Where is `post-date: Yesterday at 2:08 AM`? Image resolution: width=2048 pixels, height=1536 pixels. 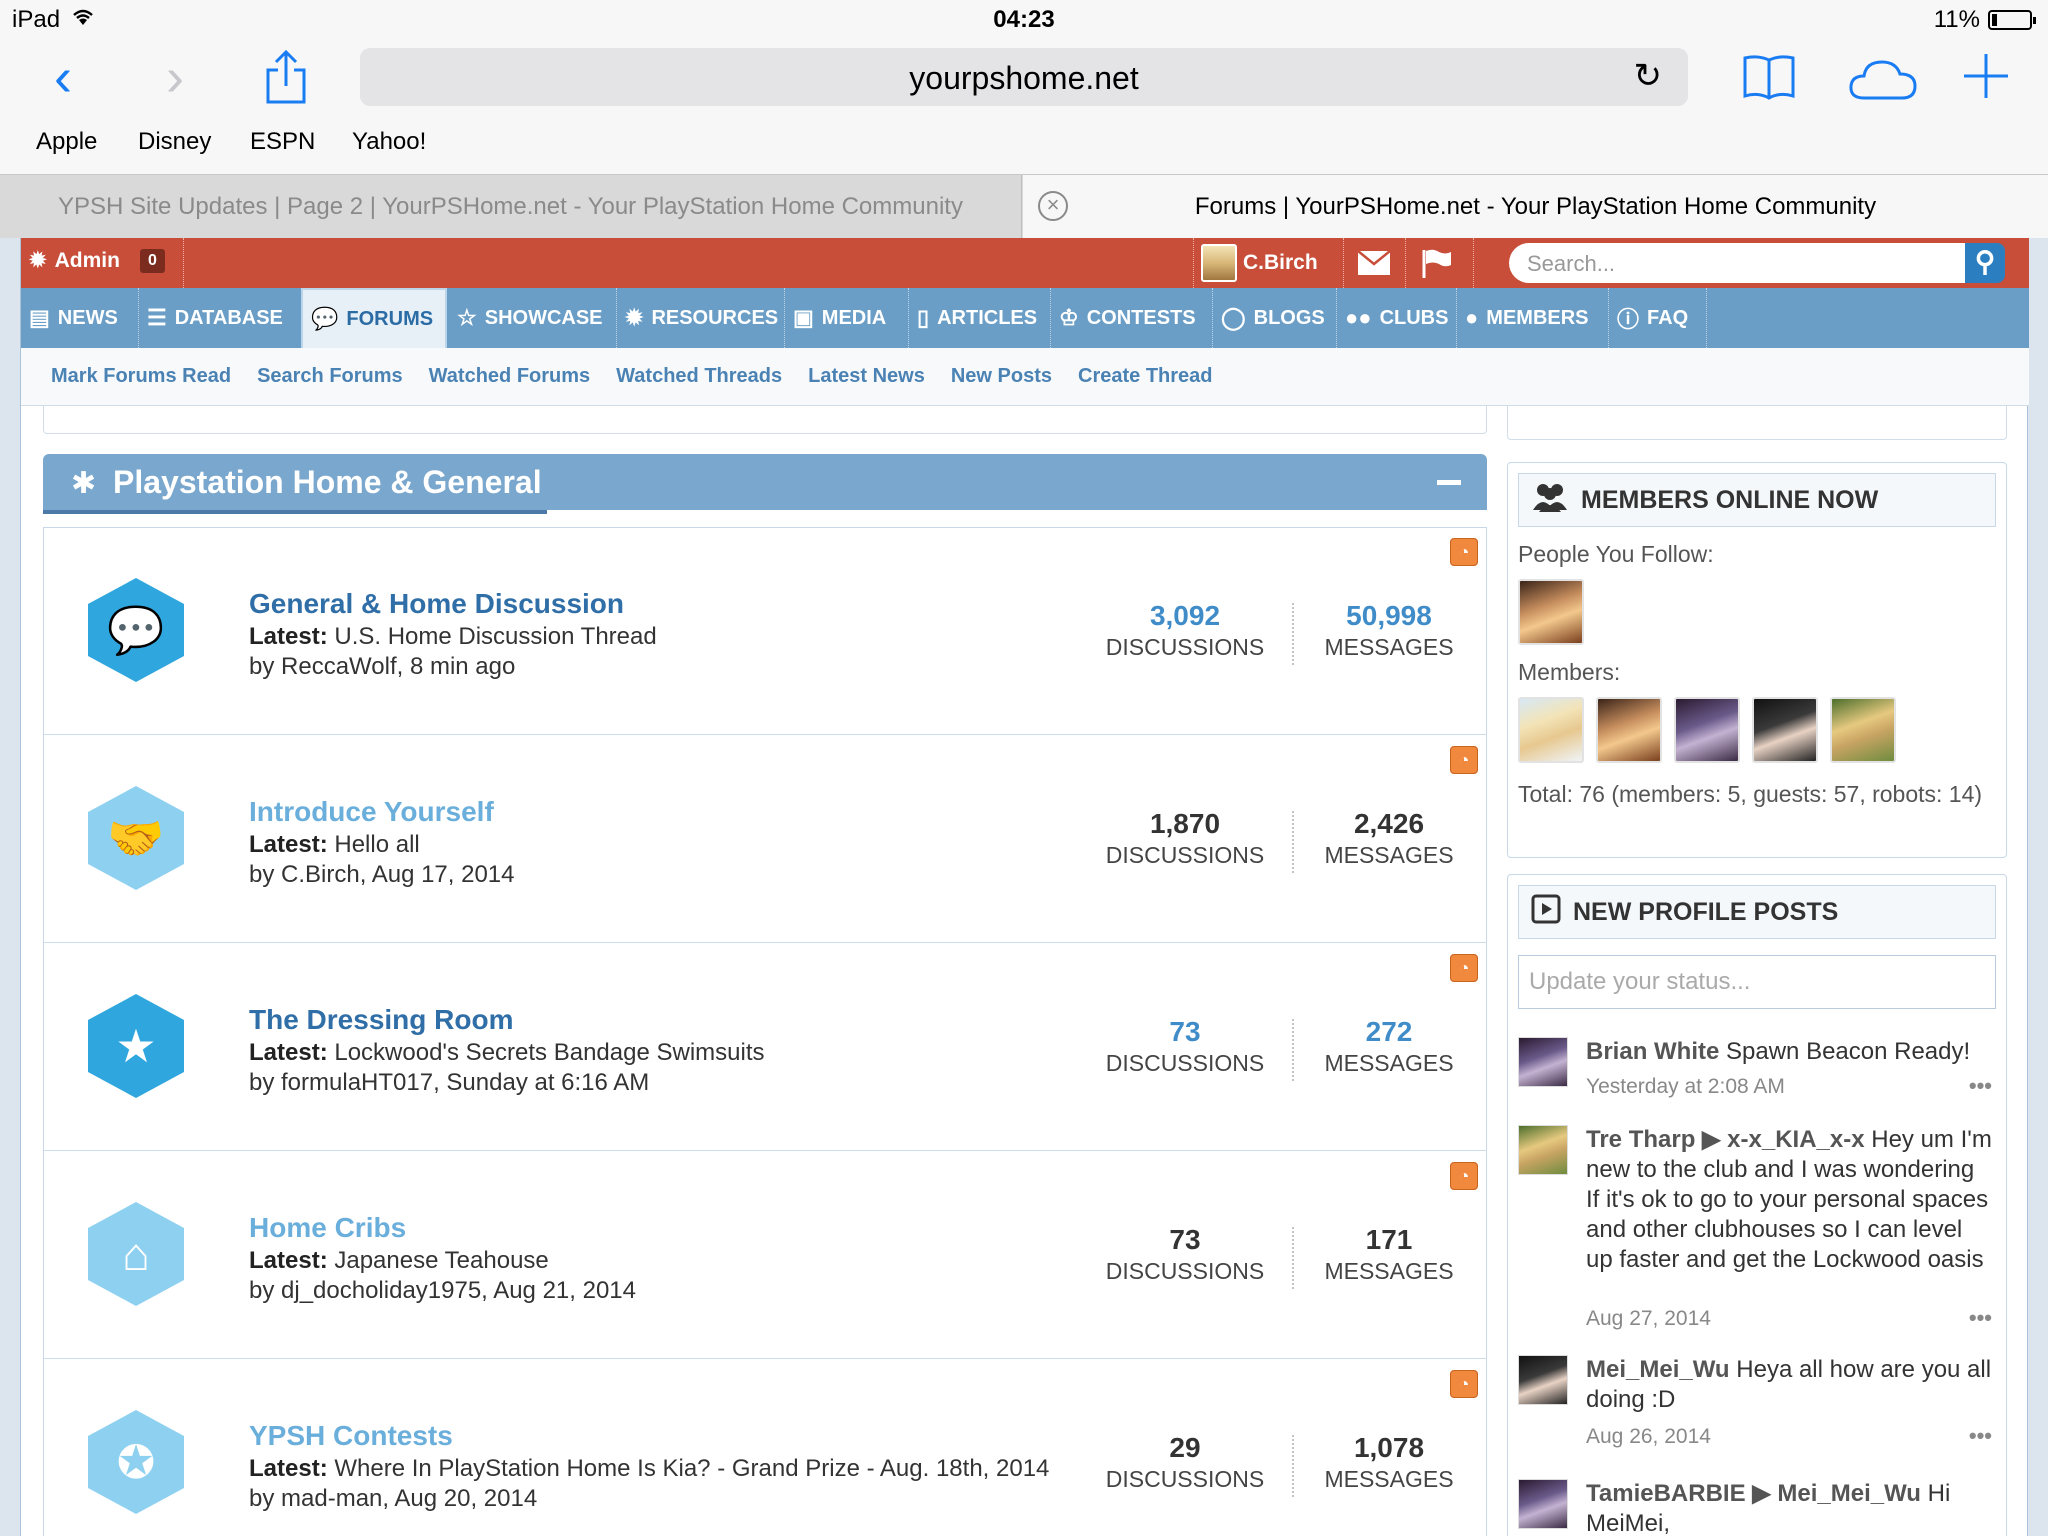 post-date: Yesterday at 2:08 AM is located at coordinates (1685, 1087).